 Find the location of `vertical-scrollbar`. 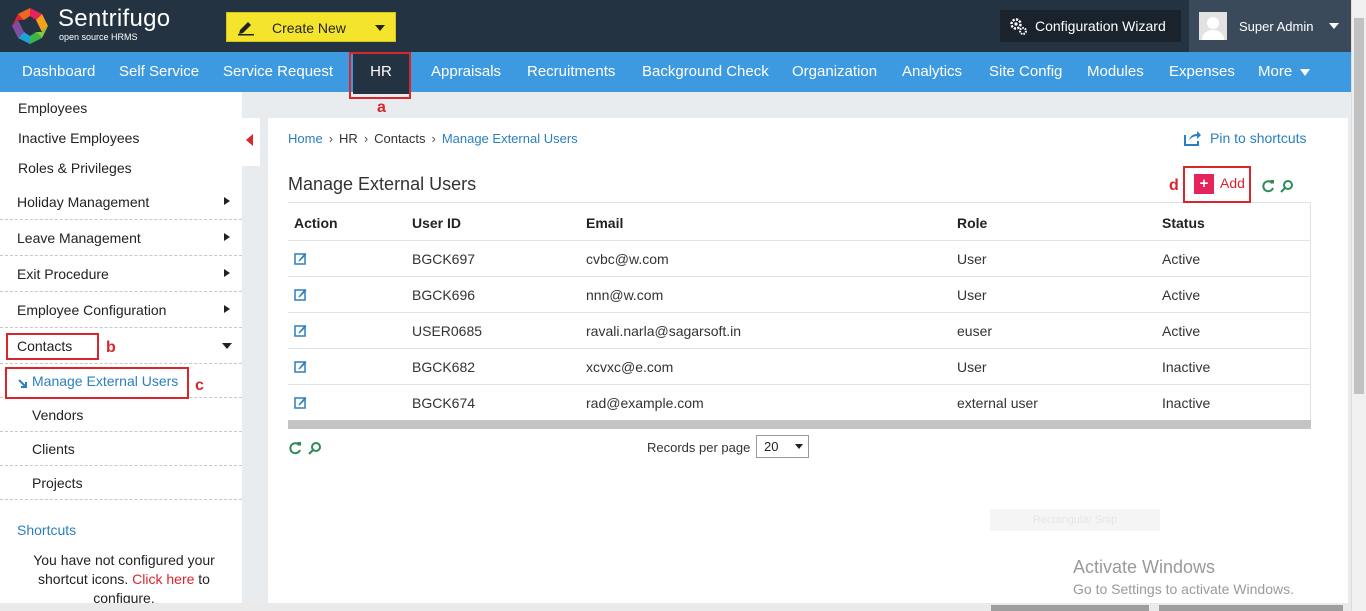

vertical-scrollbar is located at coordinates (1358, 305).